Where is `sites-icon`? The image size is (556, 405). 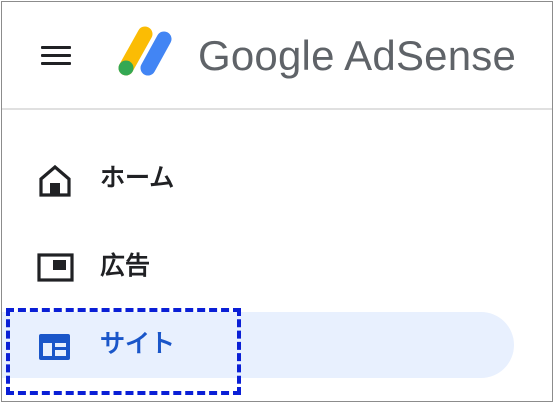
sites-icon is located at coordinates (54, 347).